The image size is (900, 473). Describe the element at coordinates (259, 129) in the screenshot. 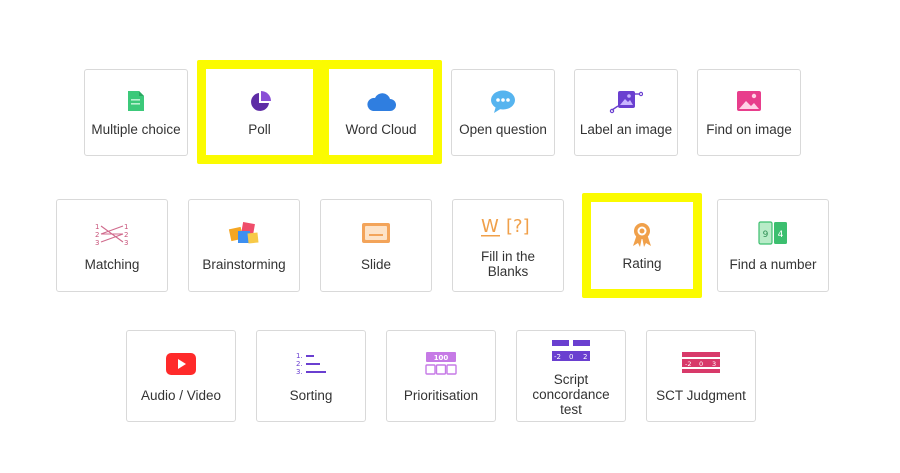

I see `tile-label: Poll` at that location.